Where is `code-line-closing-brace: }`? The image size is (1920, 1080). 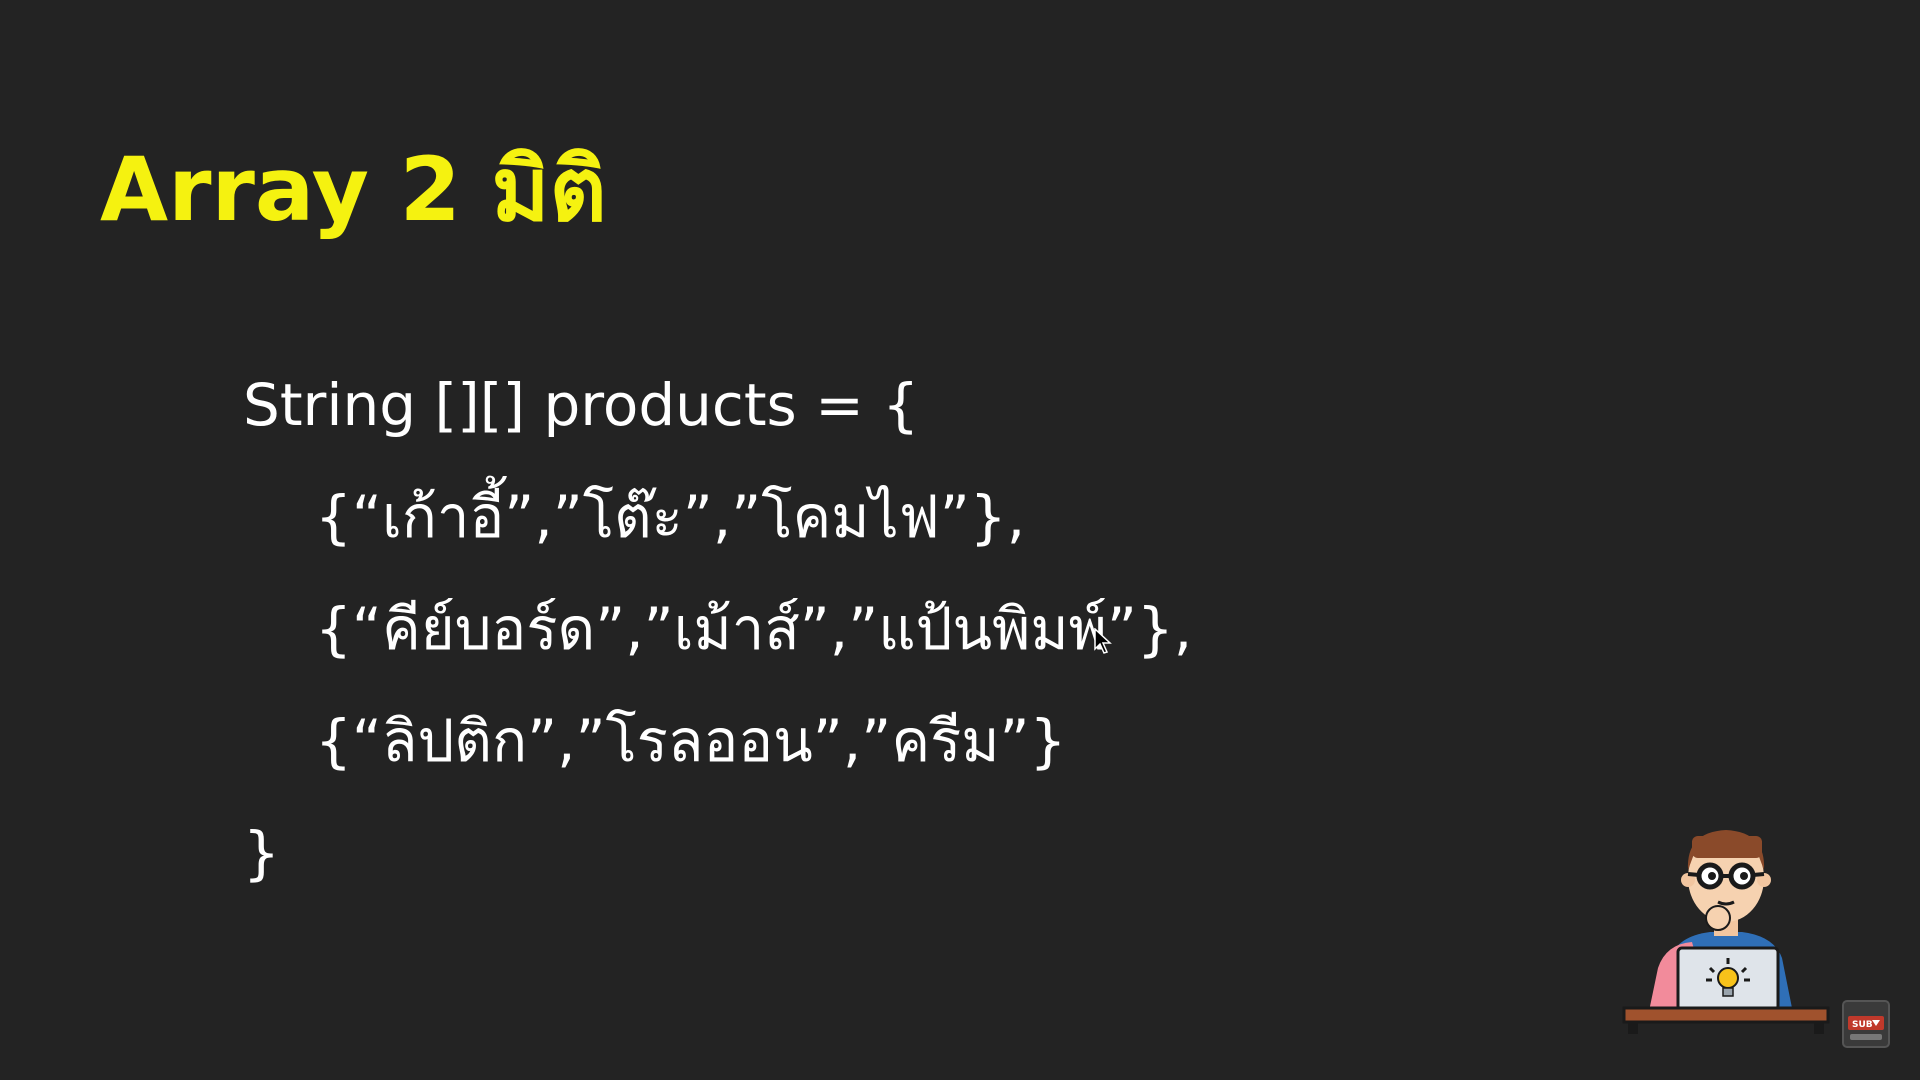 code-line-closing-brace: } is located at coordinates (261, 853).